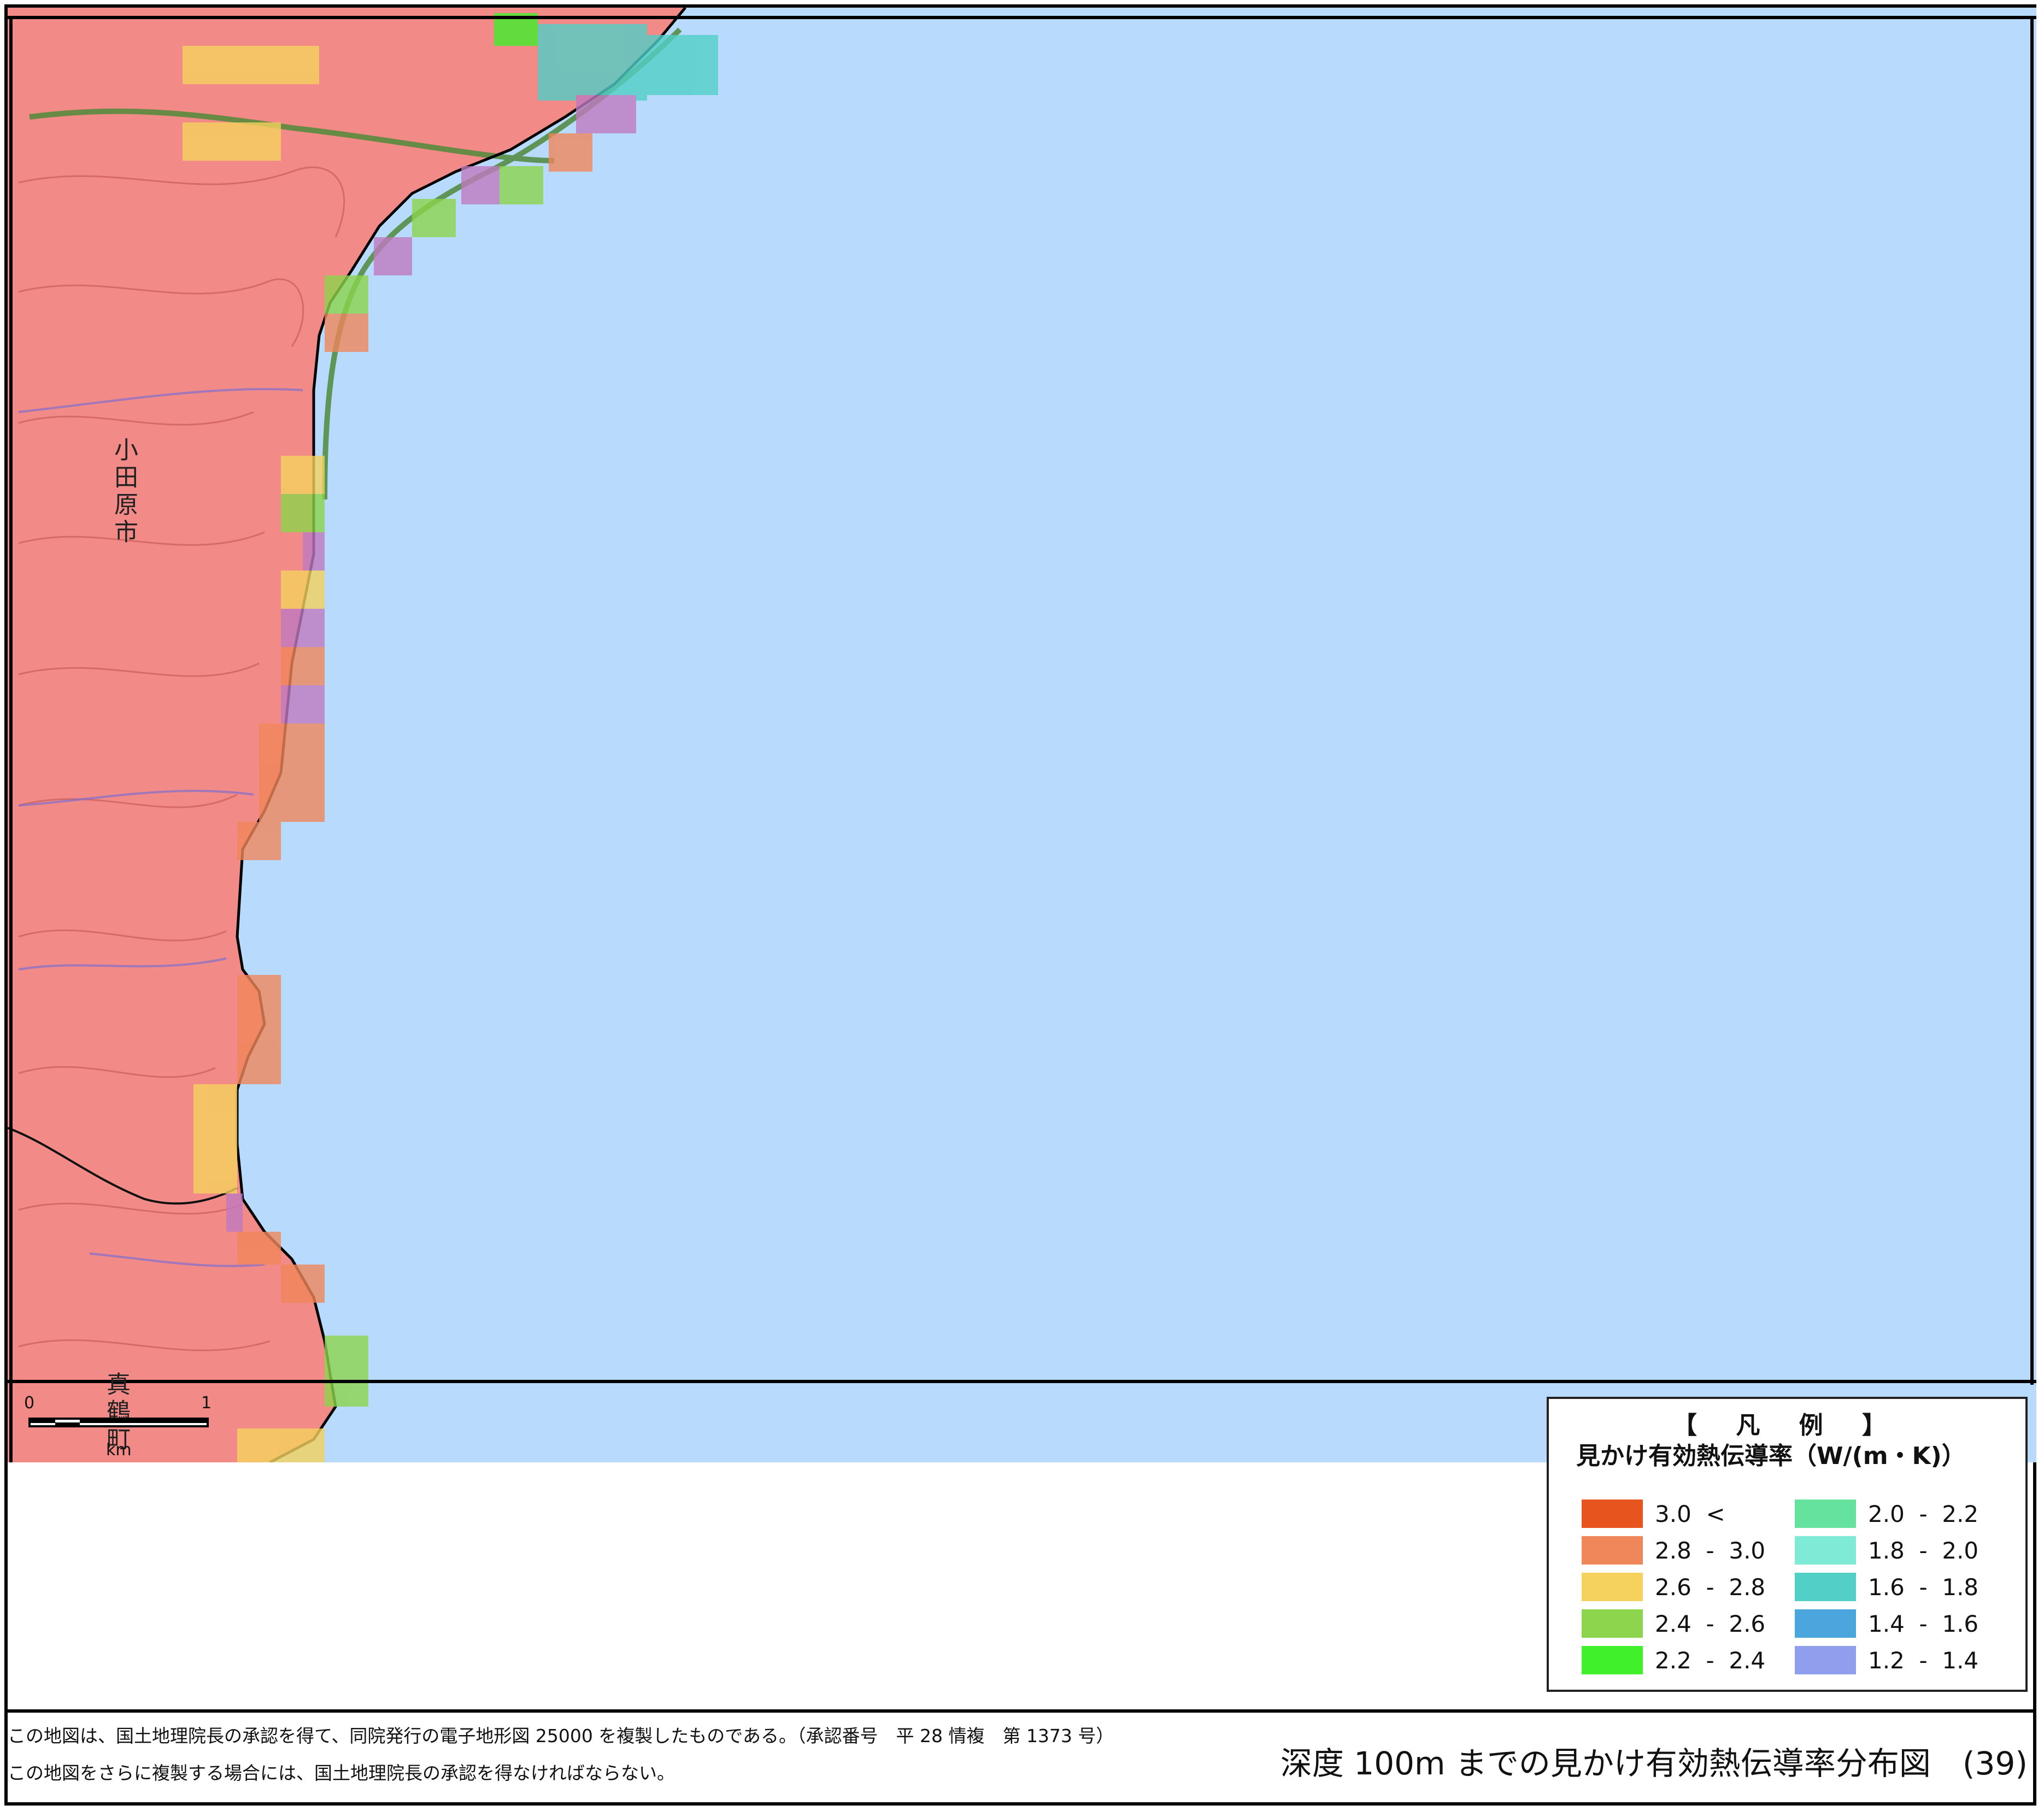 The width and height of the screenshot is (2044, 1811). I want to click on place-label-odawara: 小田原市, so click(124, 491).